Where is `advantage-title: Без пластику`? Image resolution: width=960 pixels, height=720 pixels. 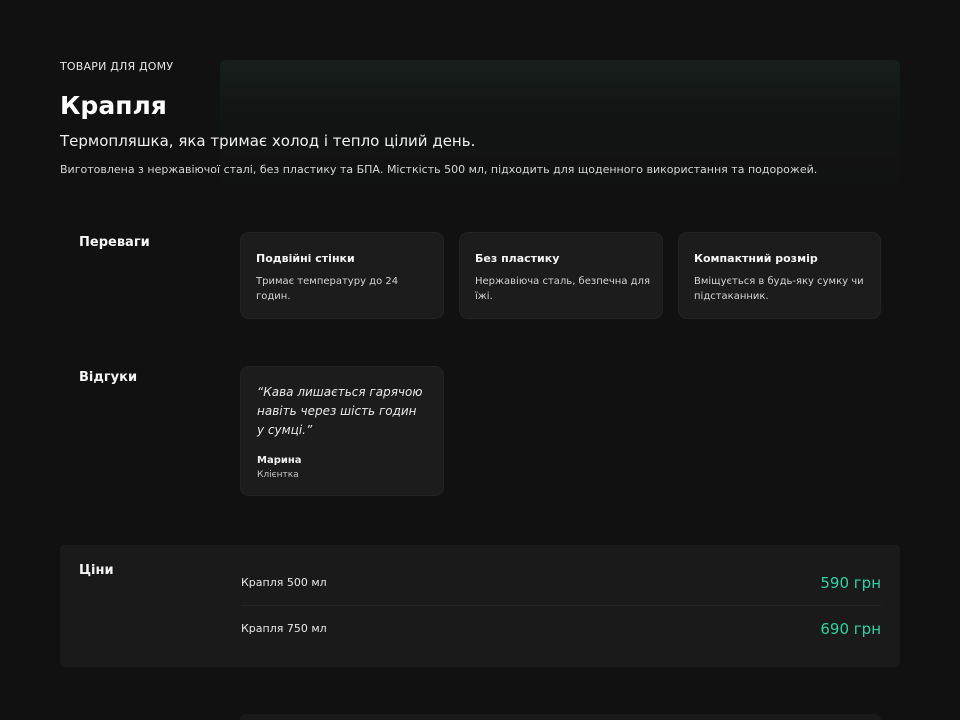
advantage-title: Без пластику is located at coordinates (517, 258).